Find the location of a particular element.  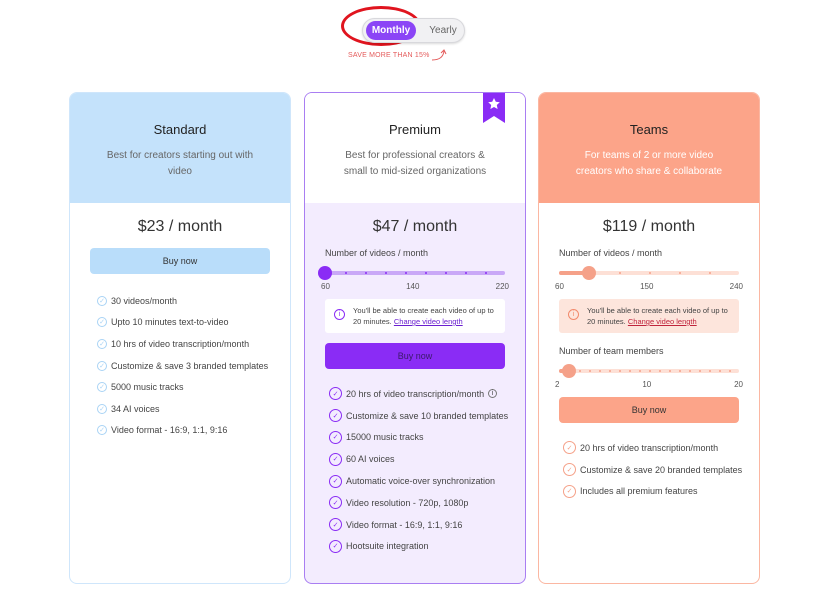

feature-text: 34 AI voices is located at coordinates (135, 408).